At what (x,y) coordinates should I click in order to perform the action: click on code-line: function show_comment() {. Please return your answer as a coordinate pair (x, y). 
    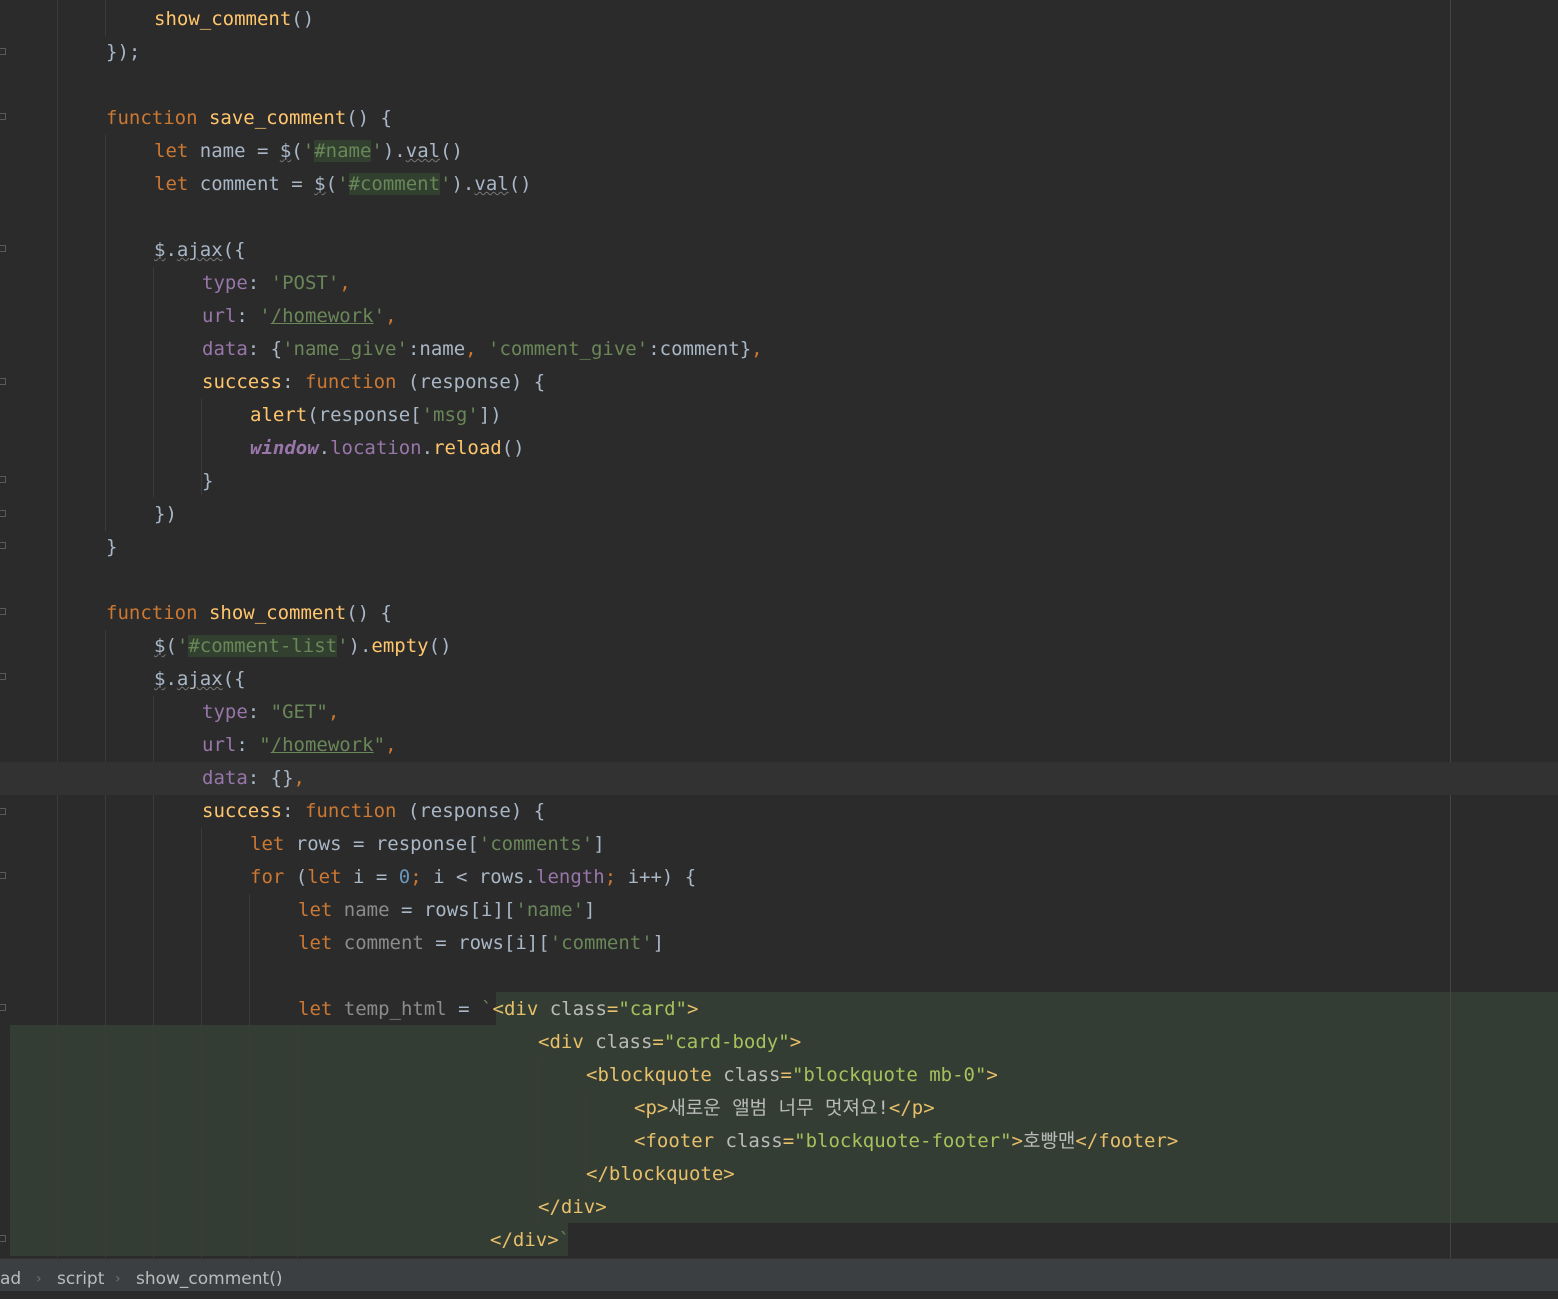
    Looking at the image, I should click on (779, 613).